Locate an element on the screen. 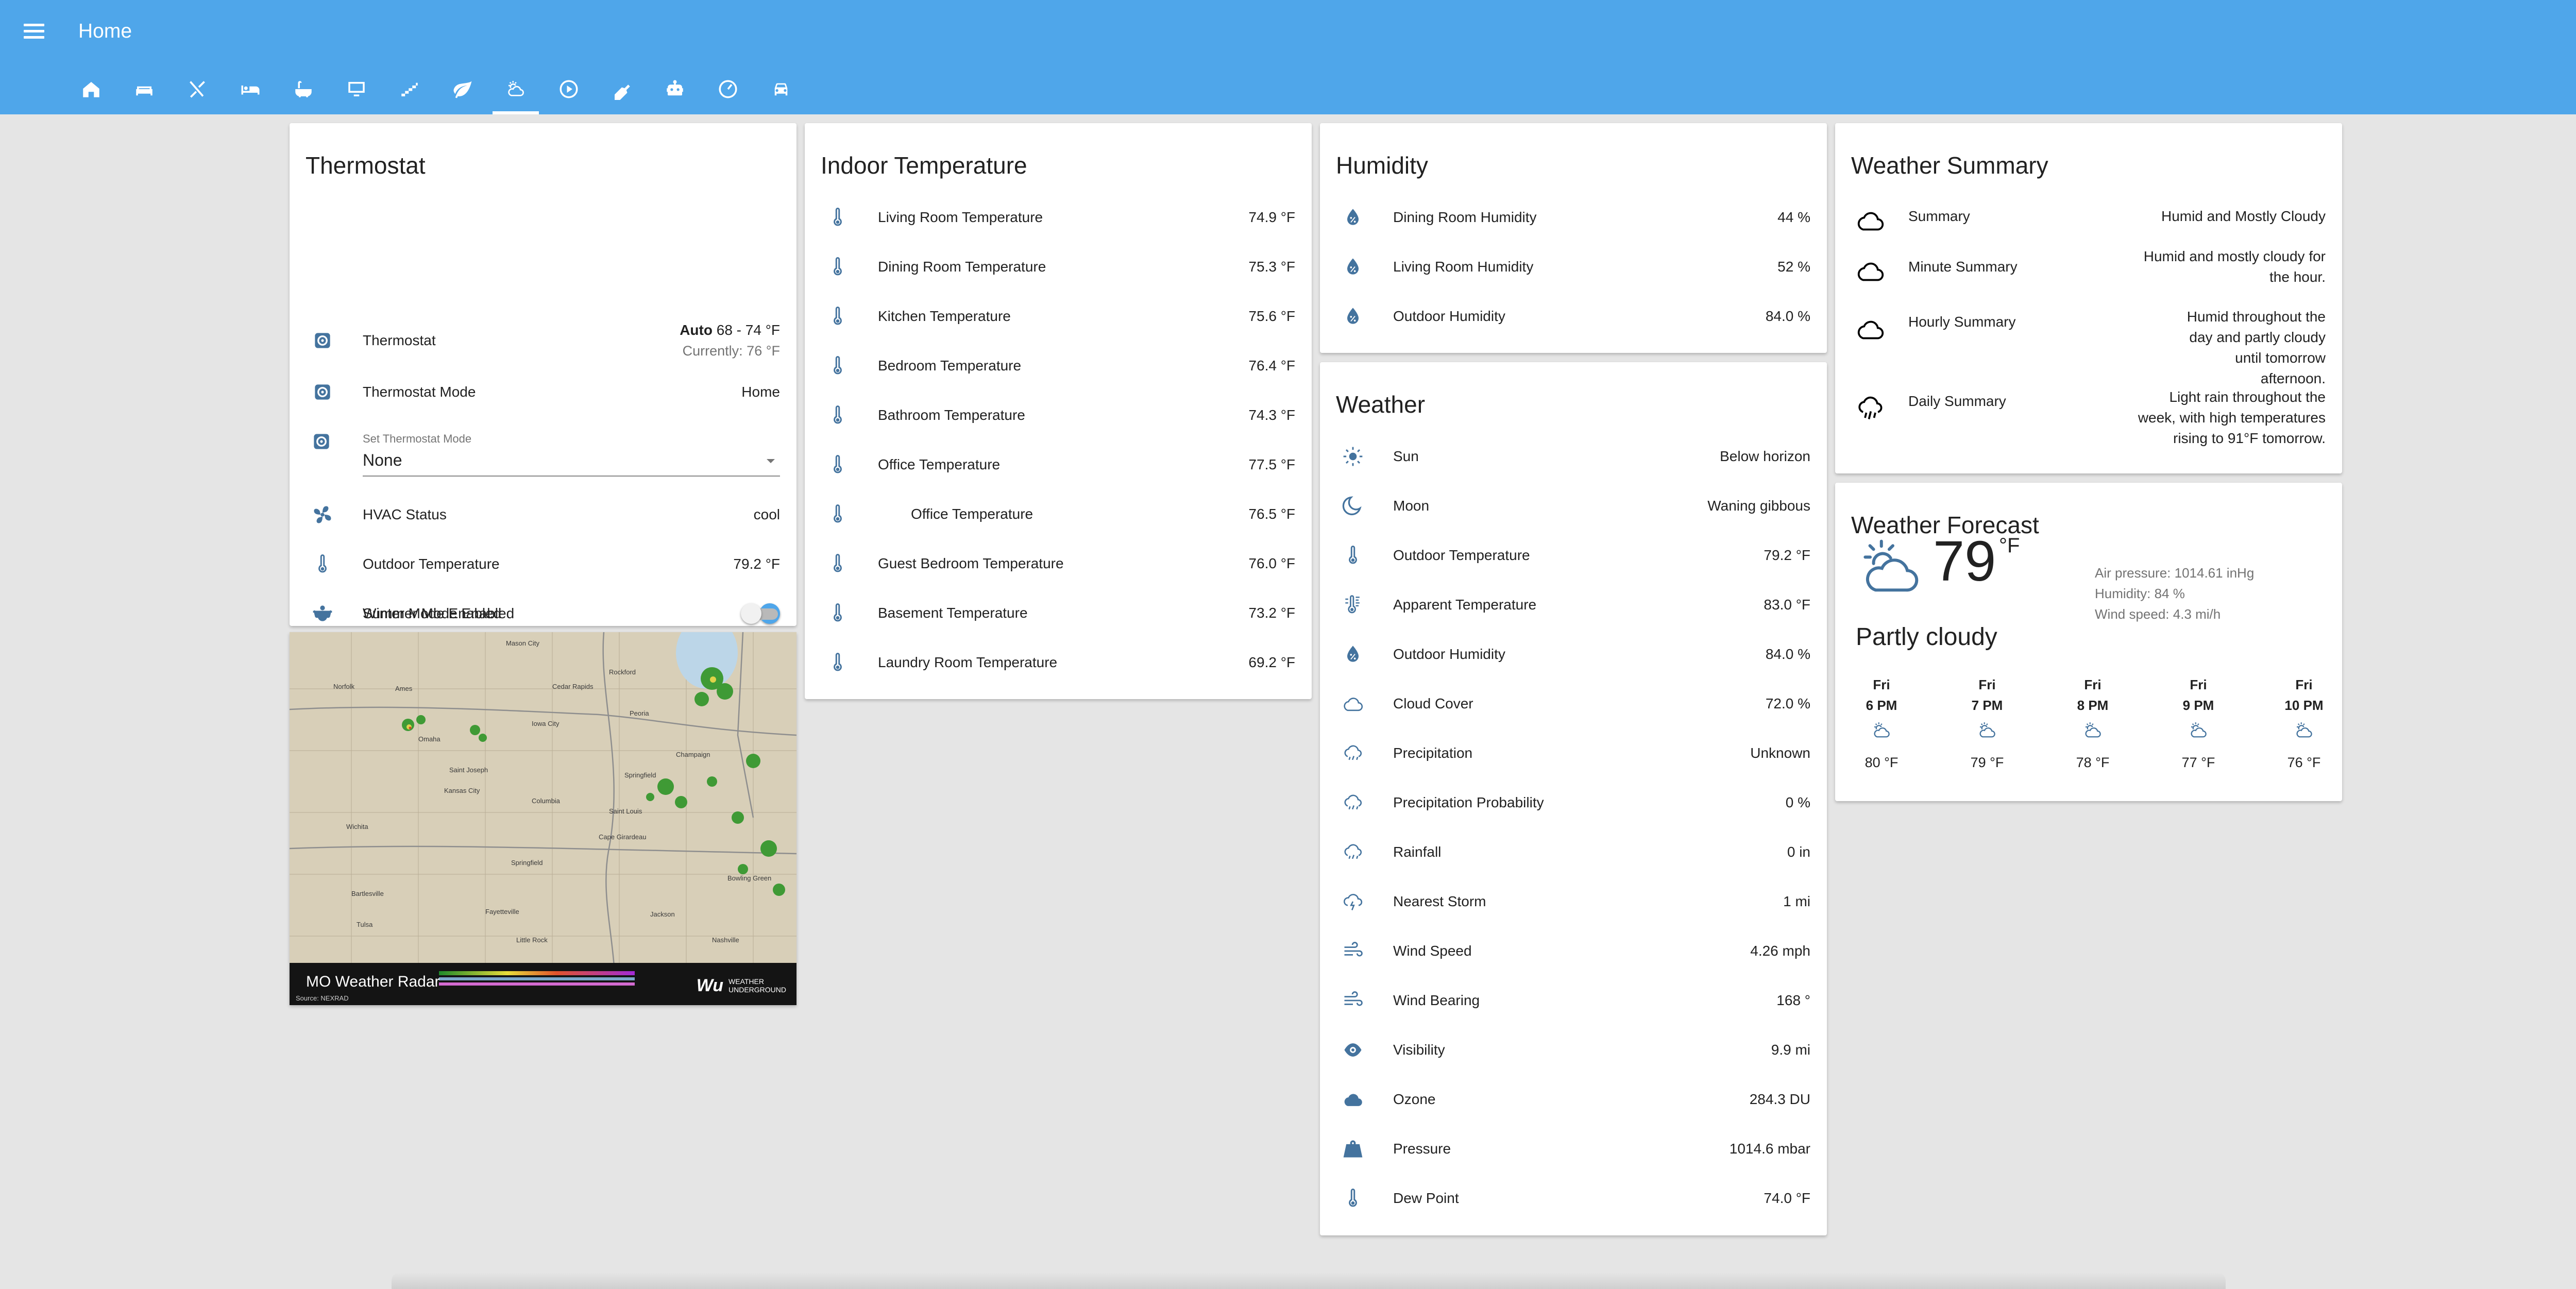 This screenshot has width=2576, height=1289. indoor-row: Guest Bedroom Temperature 76.0 °F is located at coordinates (1058, 563).